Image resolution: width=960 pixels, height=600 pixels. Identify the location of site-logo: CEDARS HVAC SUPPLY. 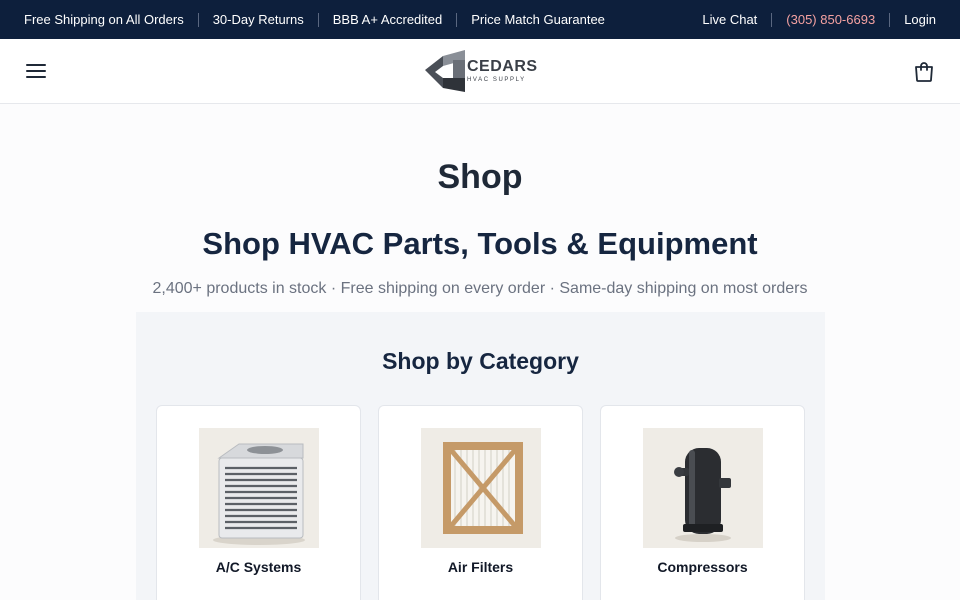
(480, 71).